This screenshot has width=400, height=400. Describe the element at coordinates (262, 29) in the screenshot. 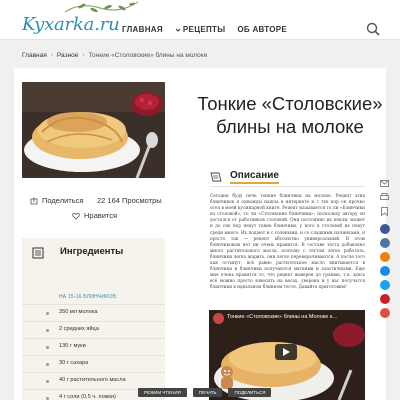

I see `nav-about: ОБ АВТОРЕ` at that location.